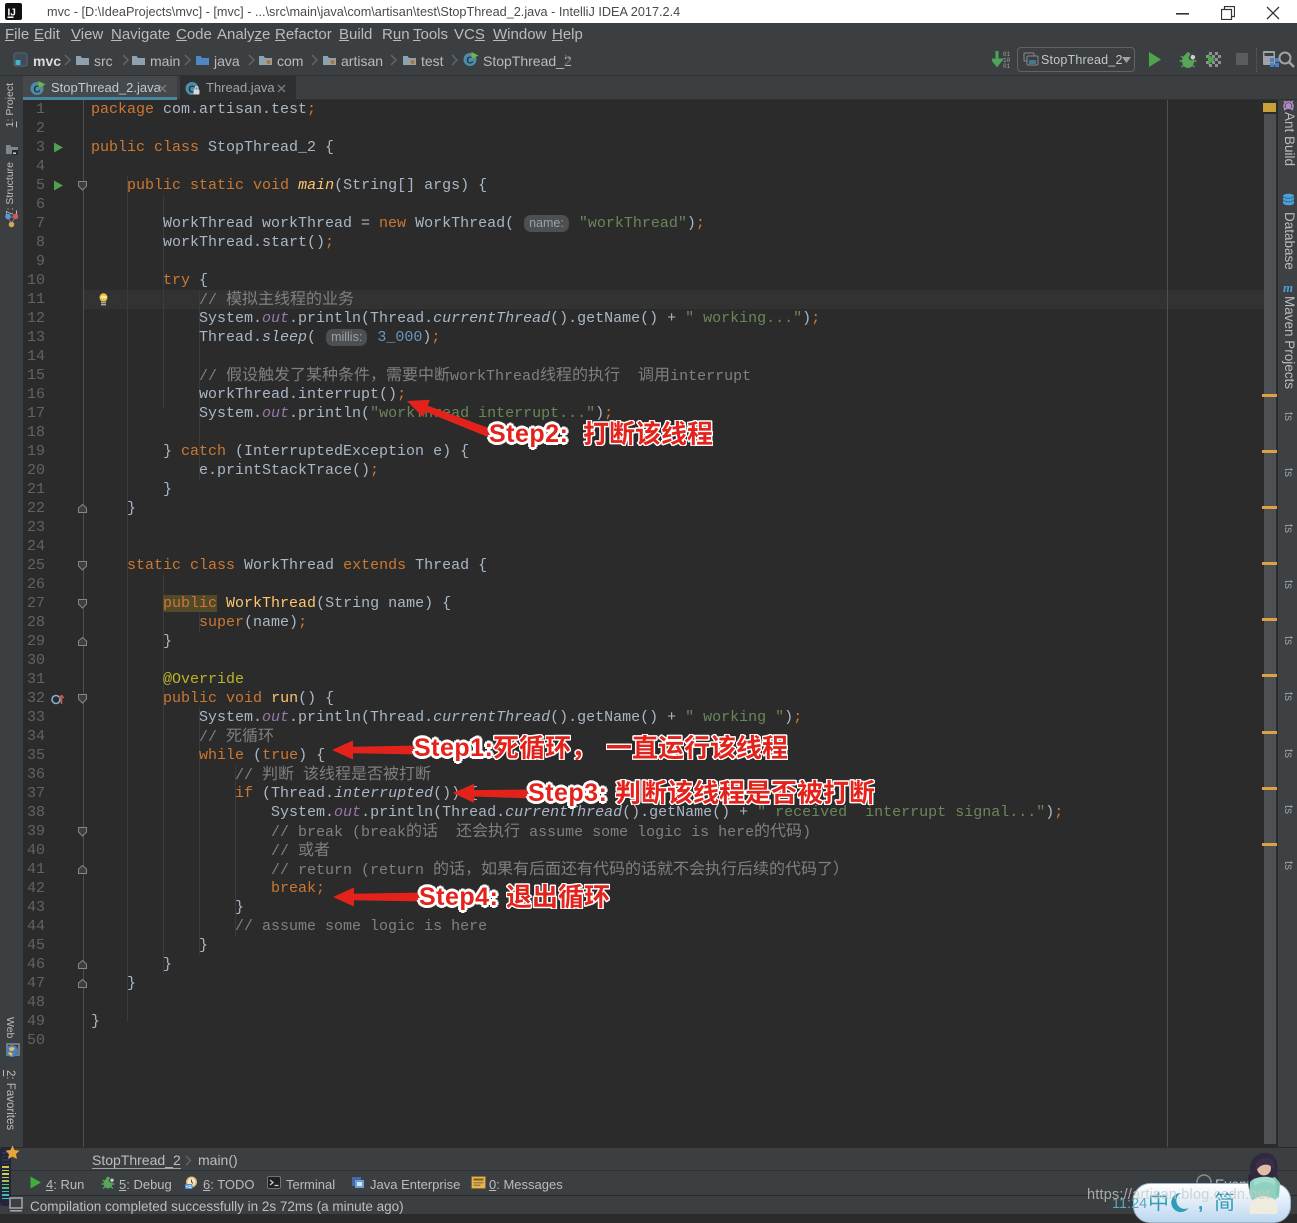 Image resolution: width=1297 pixels, height=1223 pixels. I want to click on svg-text: 01, so click(1006, 66).